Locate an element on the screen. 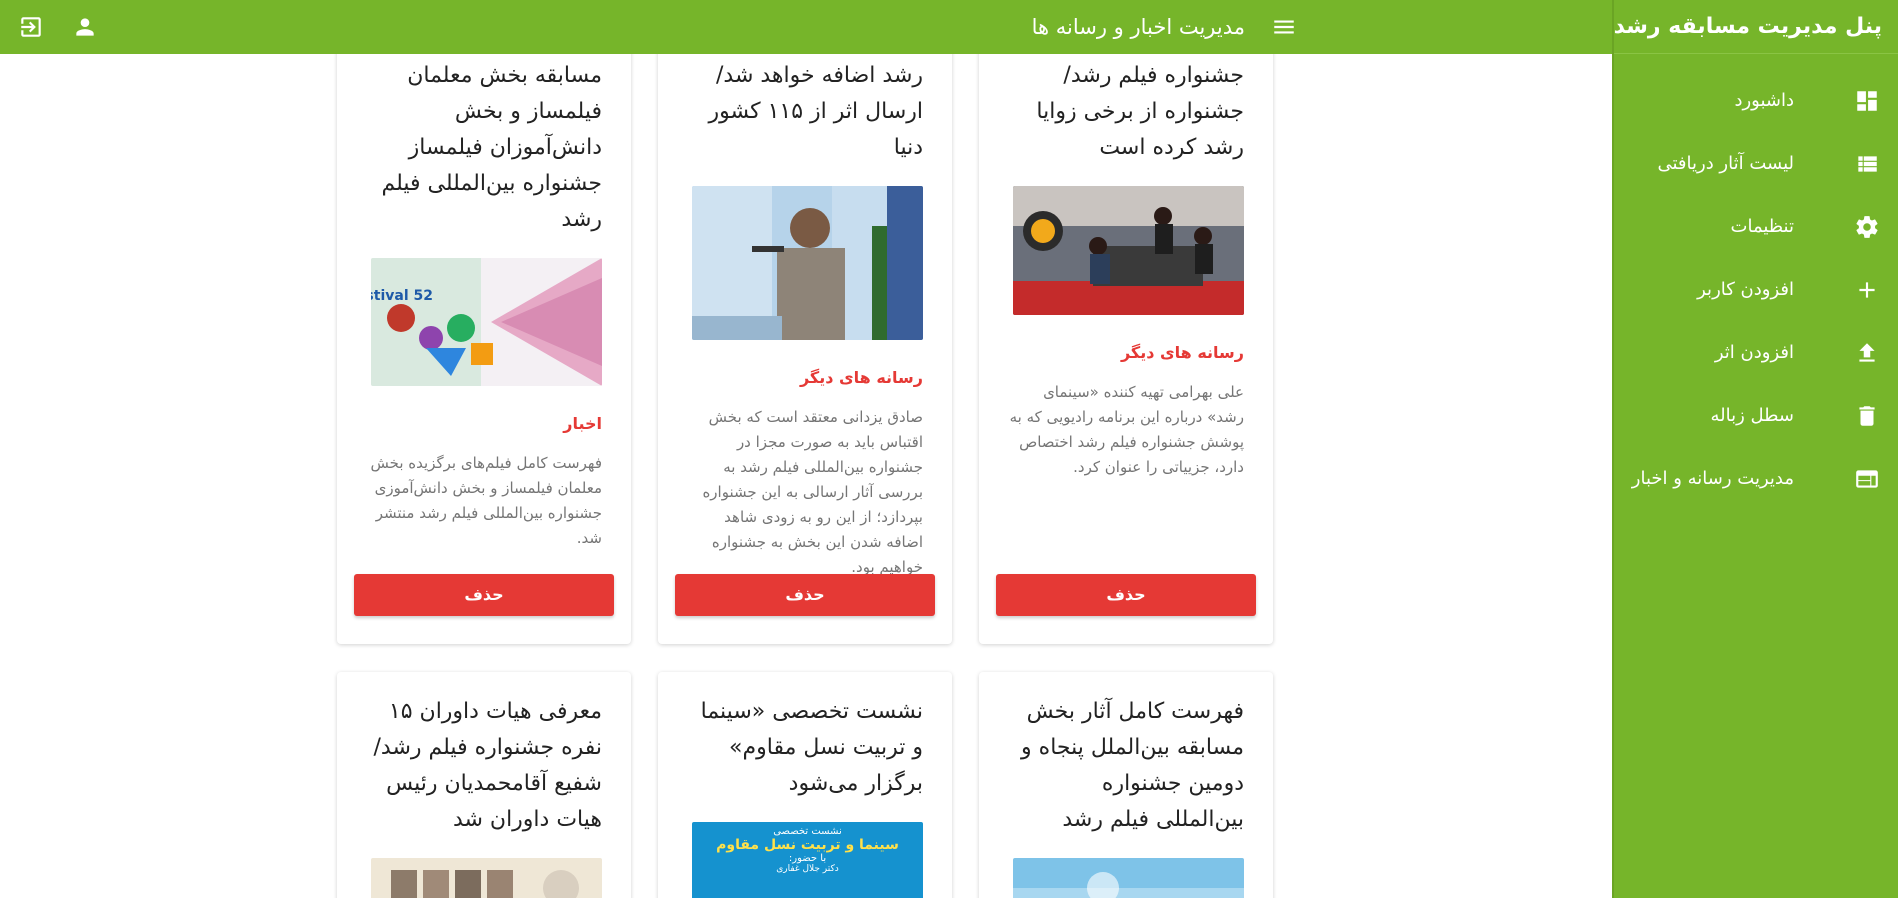 Image resolution: width=1898 pixels, height=898 pixels. sidebar-item-label: افزودن کاربر is located at coordinates (1745, 289).